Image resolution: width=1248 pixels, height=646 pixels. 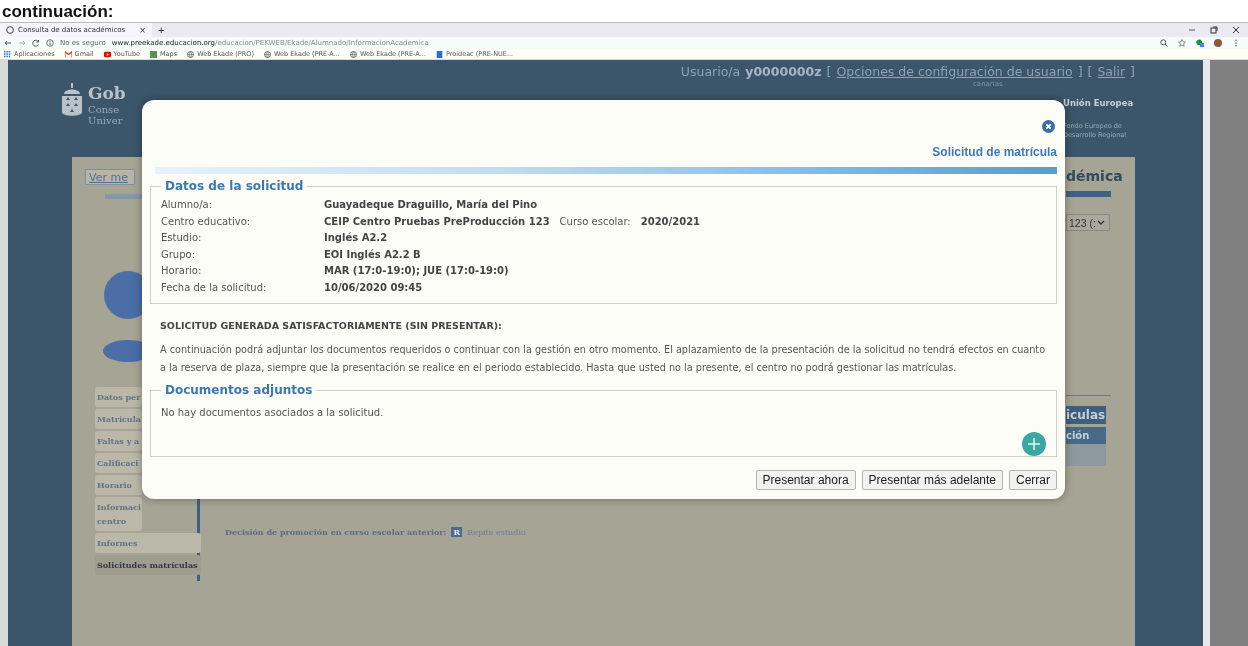 What do you see at coordinates (50, 43) in the screenshot?
I see `info-icon` at bounding box center [50, 43].